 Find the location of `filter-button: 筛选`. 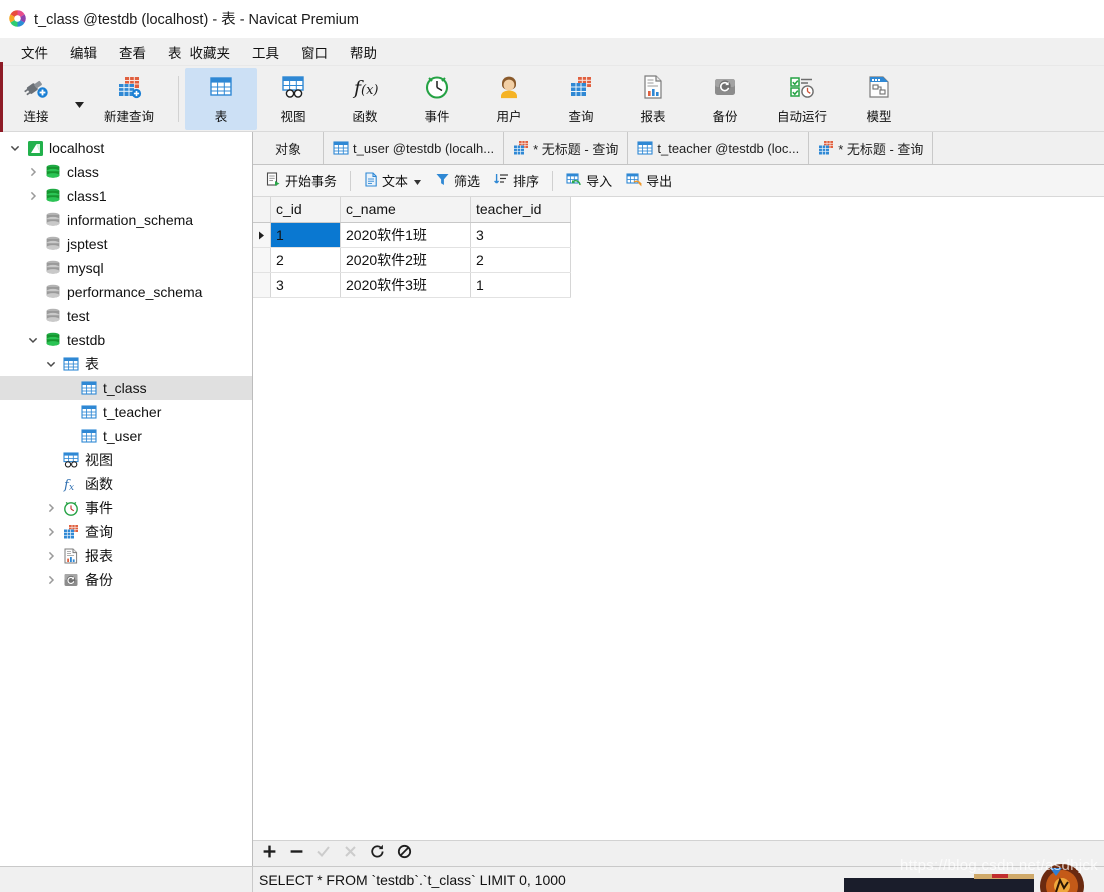

filter-button: 筛选 is located at coordinates (457, 180).